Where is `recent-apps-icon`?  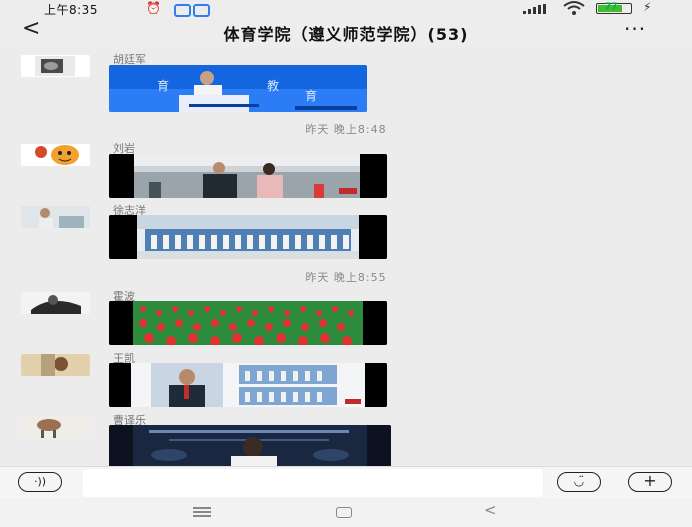
recent-apps-icon is located at coordinates (202, 512).